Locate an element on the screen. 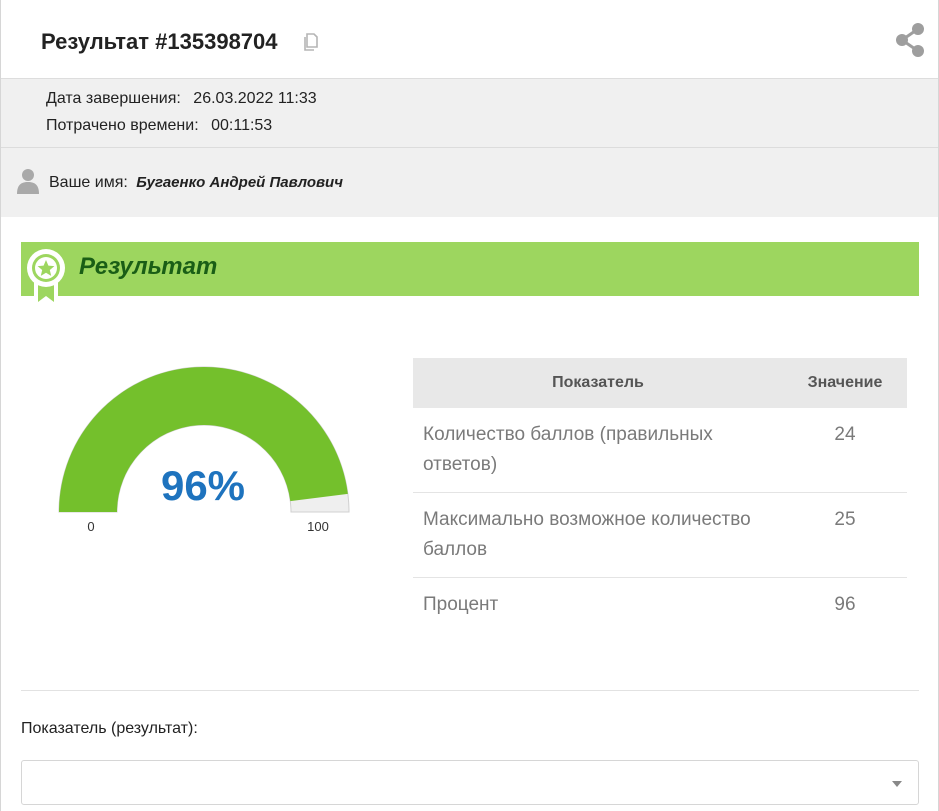 This screenshot has width=939, height=811. column-header-indicator: Показатель is located at coordinates (598, 383).